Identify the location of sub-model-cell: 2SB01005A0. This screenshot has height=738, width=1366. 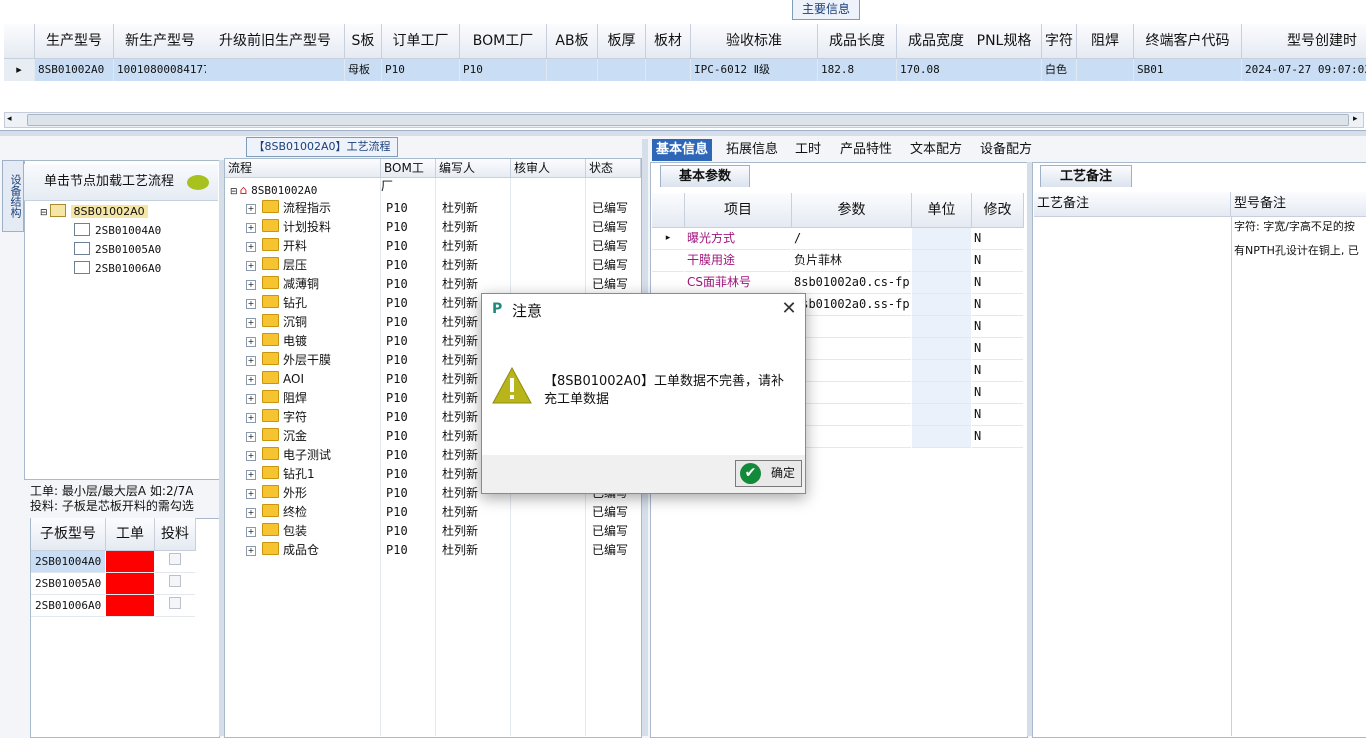
(68, 584).